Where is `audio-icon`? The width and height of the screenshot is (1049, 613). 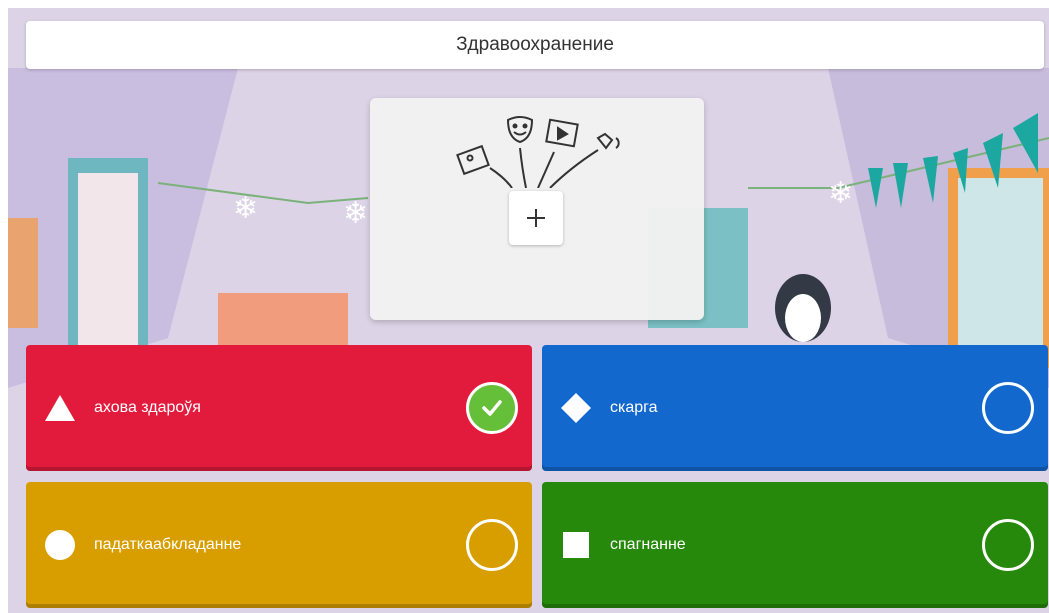
audio-icon is located at coordinates (608, 141).